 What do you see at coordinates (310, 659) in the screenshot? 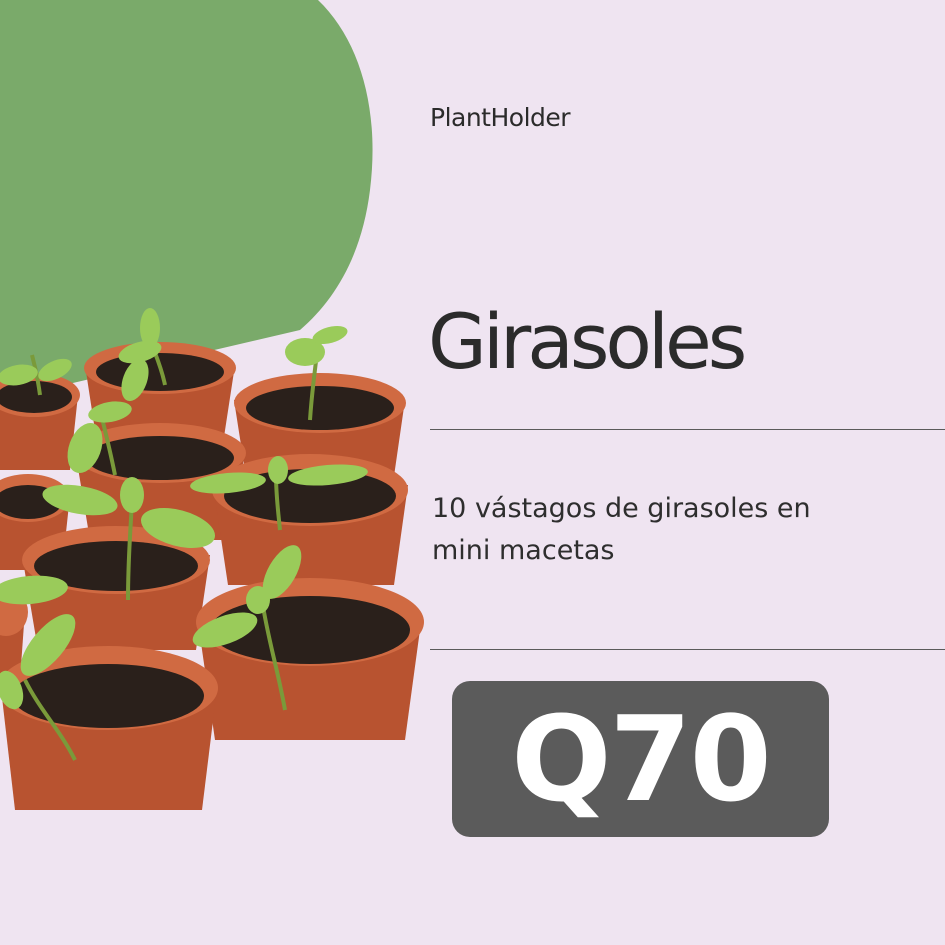
I see `pot` at bounding box center [310, 659].